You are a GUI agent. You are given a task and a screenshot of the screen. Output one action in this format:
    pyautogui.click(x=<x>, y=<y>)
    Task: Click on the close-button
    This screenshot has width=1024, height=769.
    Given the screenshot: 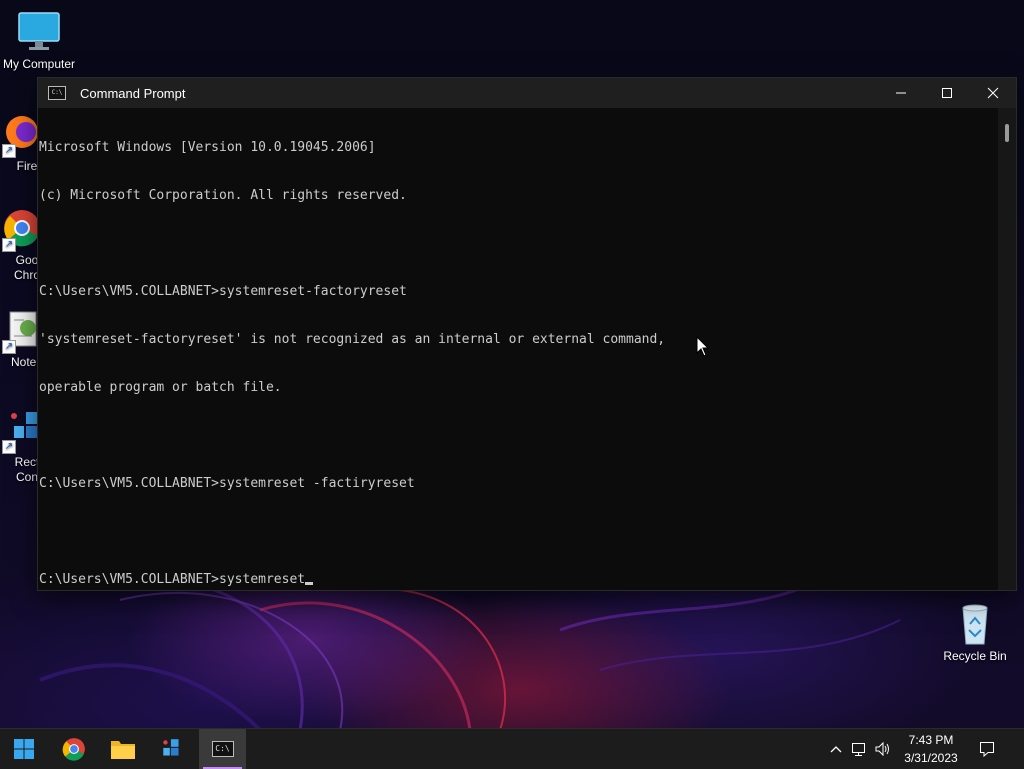 What is the action you would take?
    pyautogui.click(x=993, y=93)
    